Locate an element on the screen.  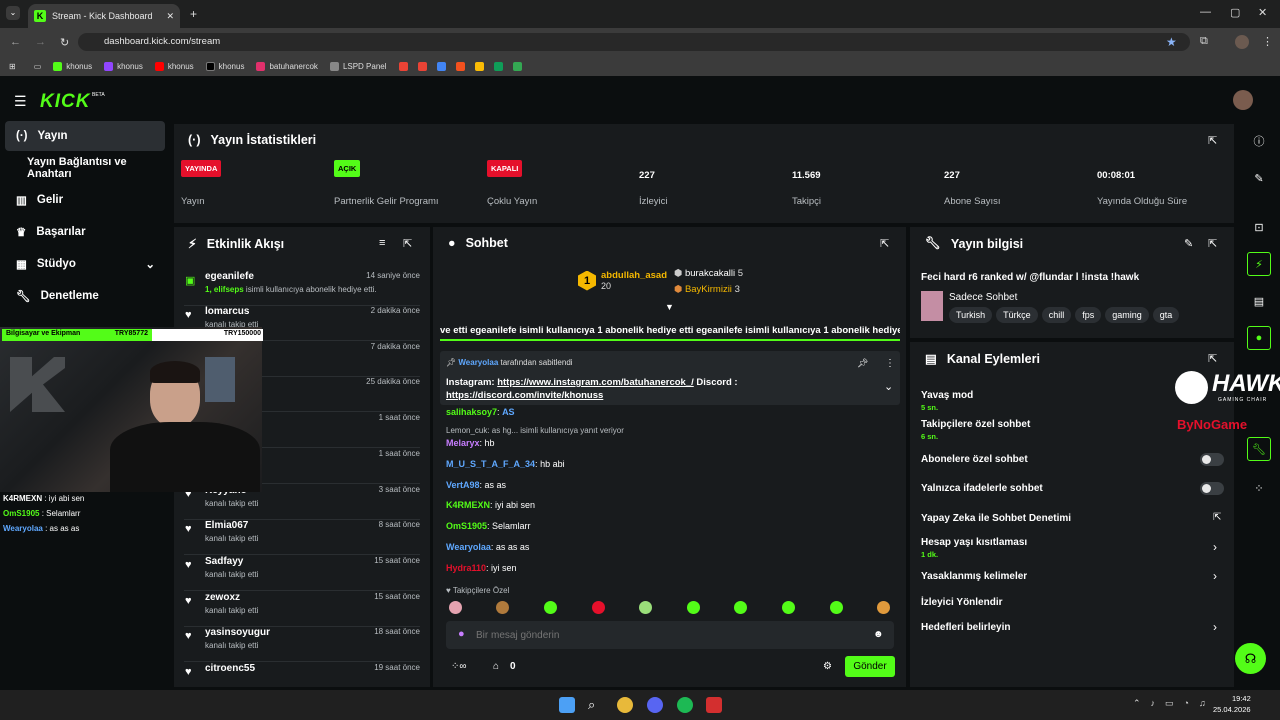
tab-close-icon: ✕ is located at coordinates (170, 16).